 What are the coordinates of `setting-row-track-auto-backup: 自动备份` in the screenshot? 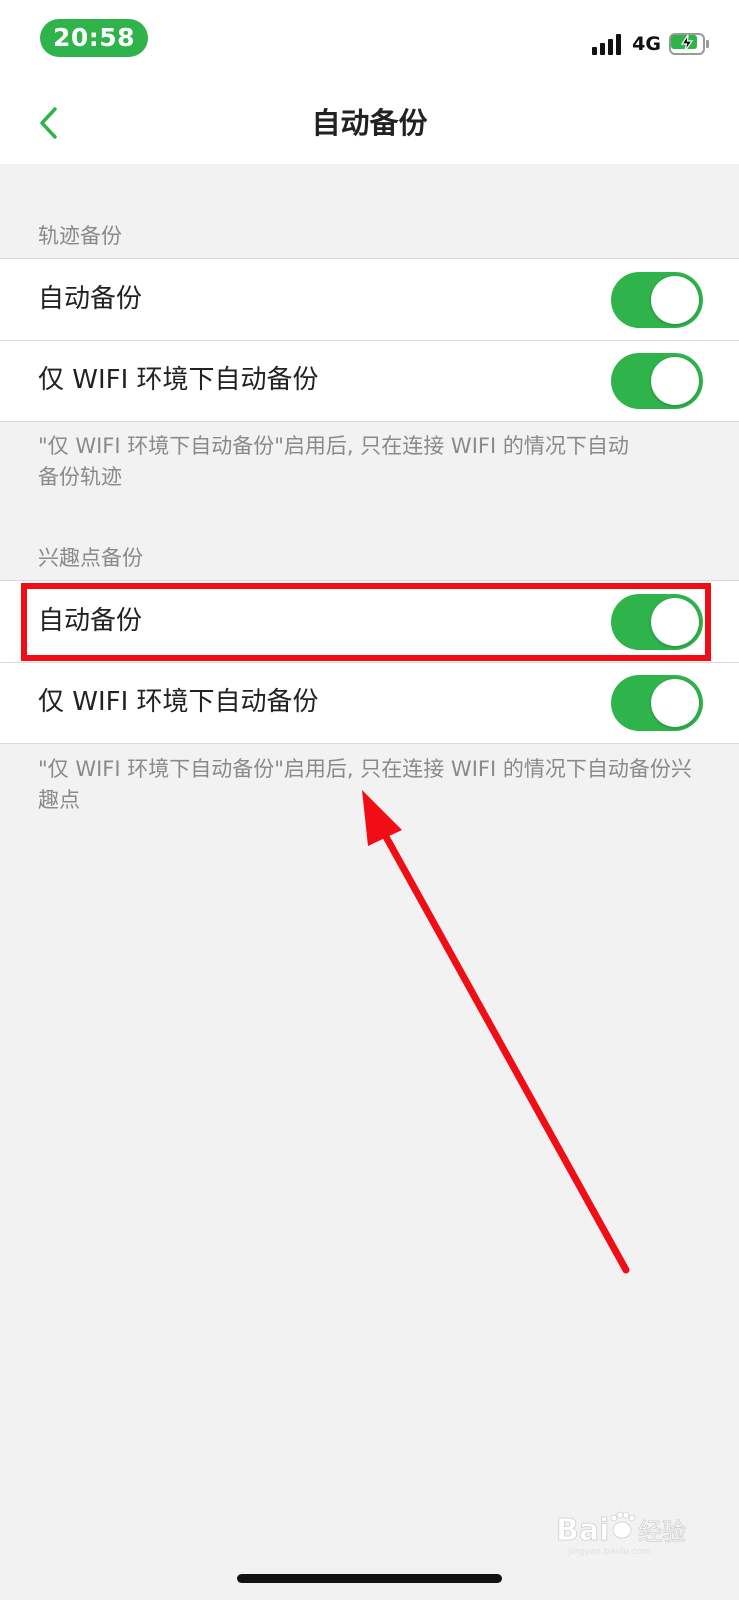 It's located at (369, 299).